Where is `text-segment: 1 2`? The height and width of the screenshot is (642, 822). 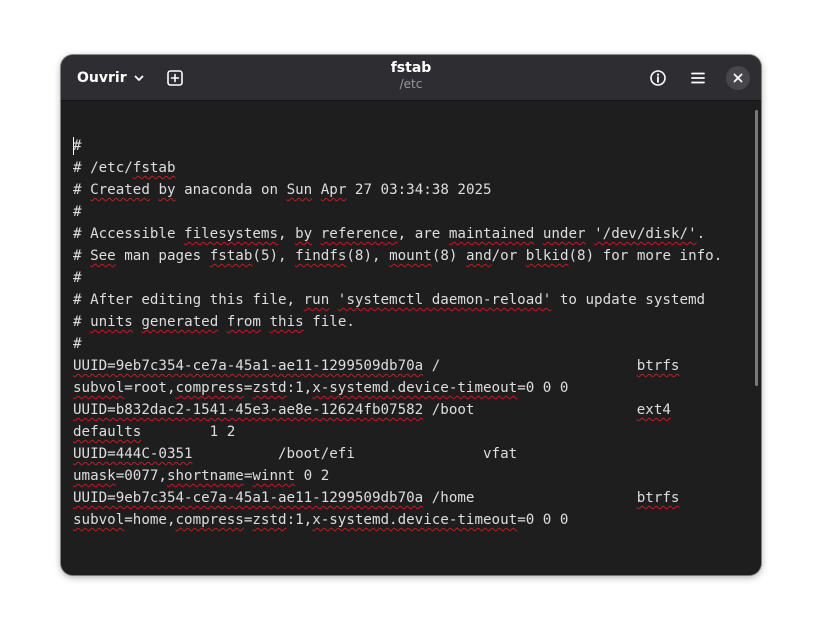 text-segment: 1 2 is located at coordinates (188, 432).